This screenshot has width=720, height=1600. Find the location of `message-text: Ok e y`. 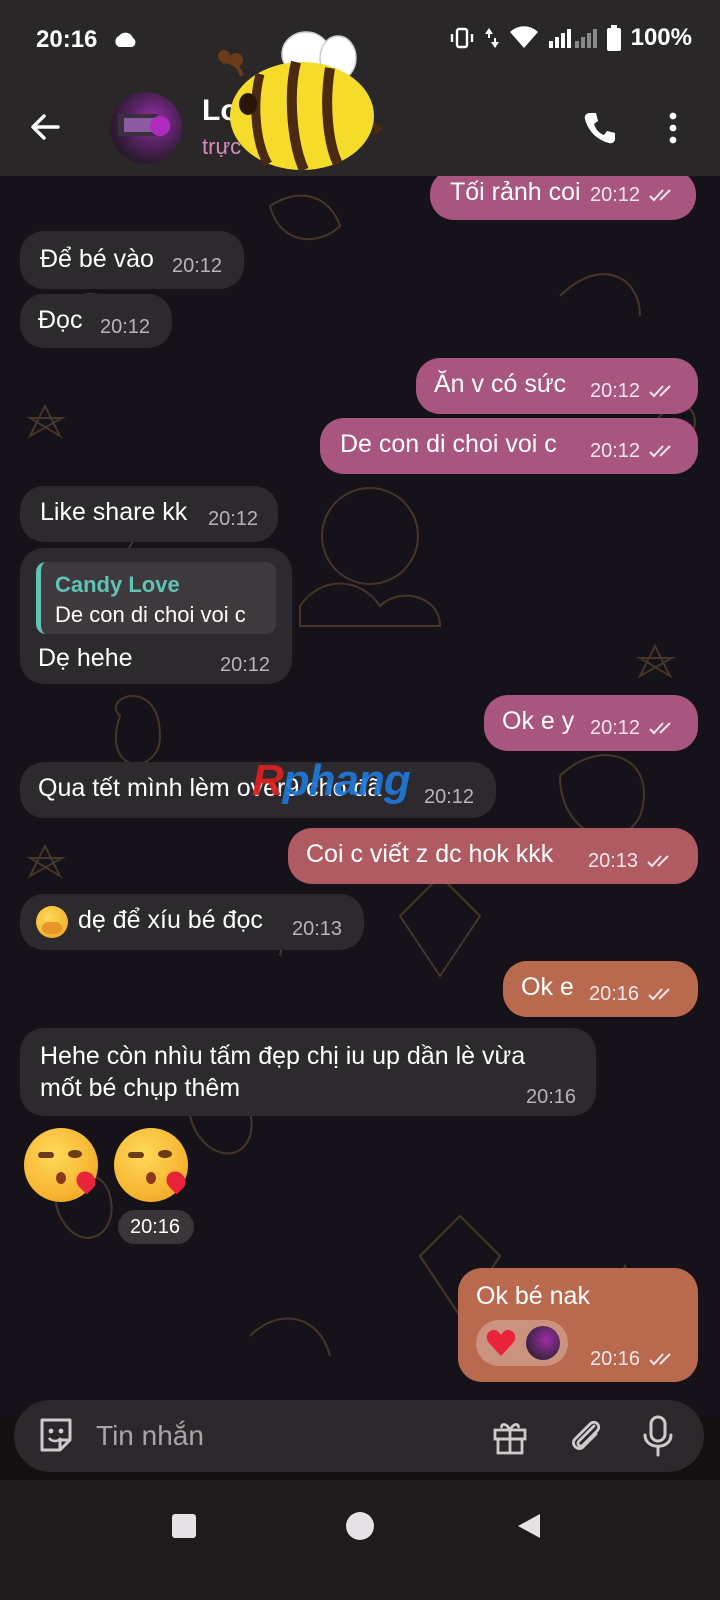

message-text: Ok e y is located at coordinates (538, 721).